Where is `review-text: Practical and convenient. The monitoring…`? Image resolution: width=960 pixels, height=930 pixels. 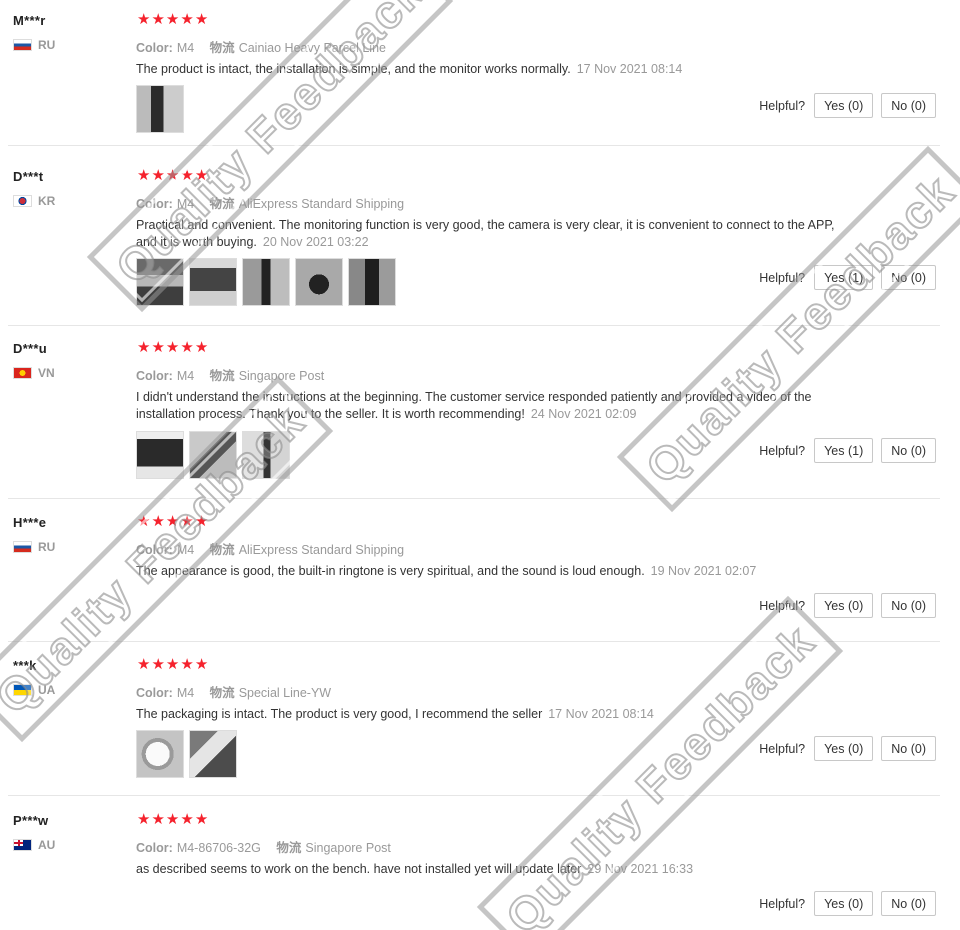 review-text: Practical and convenient. The monitoring… is located at coordinates (485, 233).